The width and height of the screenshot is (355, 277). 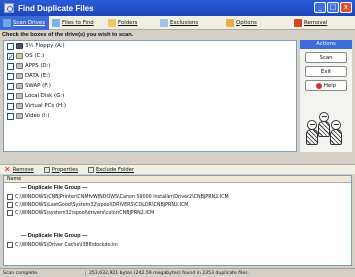 I want to click on help-button: Help, so click(x=326, y=85).